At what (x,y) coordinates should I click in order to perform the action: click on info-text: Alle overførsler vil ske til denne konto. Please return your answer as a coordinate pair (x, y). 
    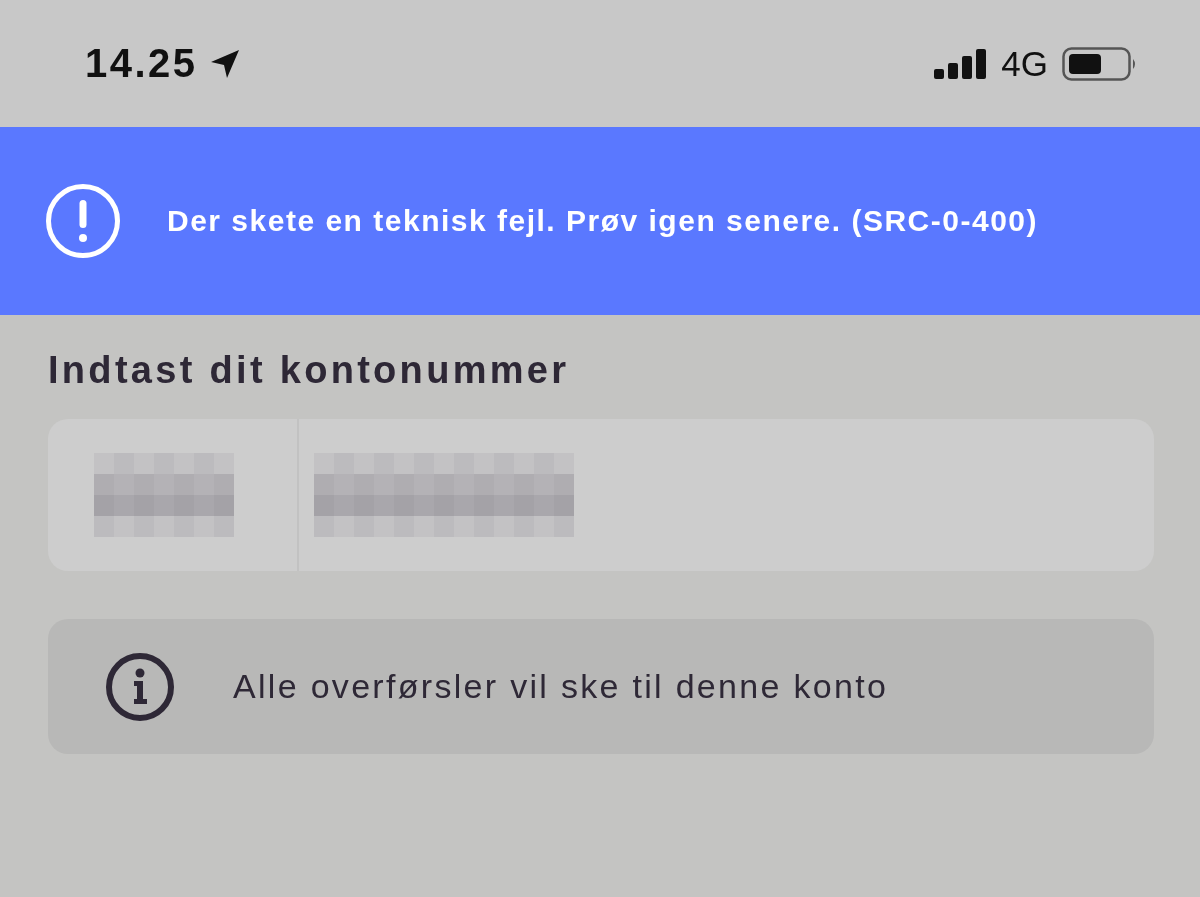
    Looking at the image, I should click on (561, 686).